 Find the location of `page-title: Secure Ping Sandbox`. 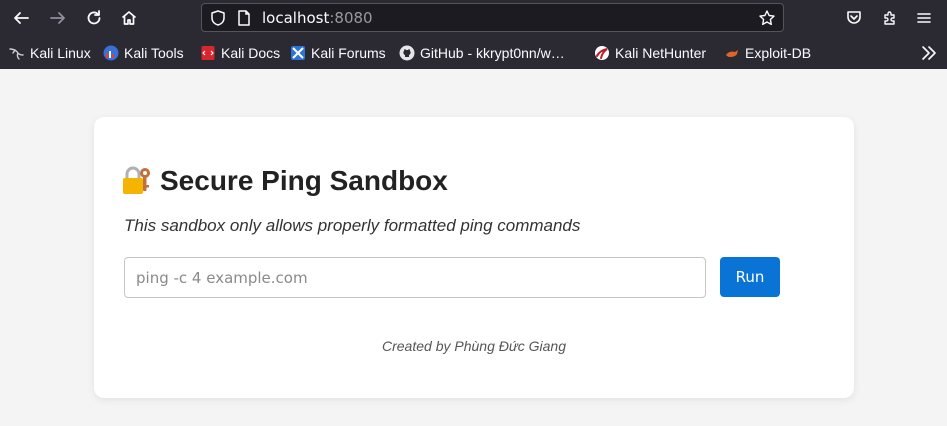

page-title: Secure Ping Sandbox is located at coordinates (285, 181).